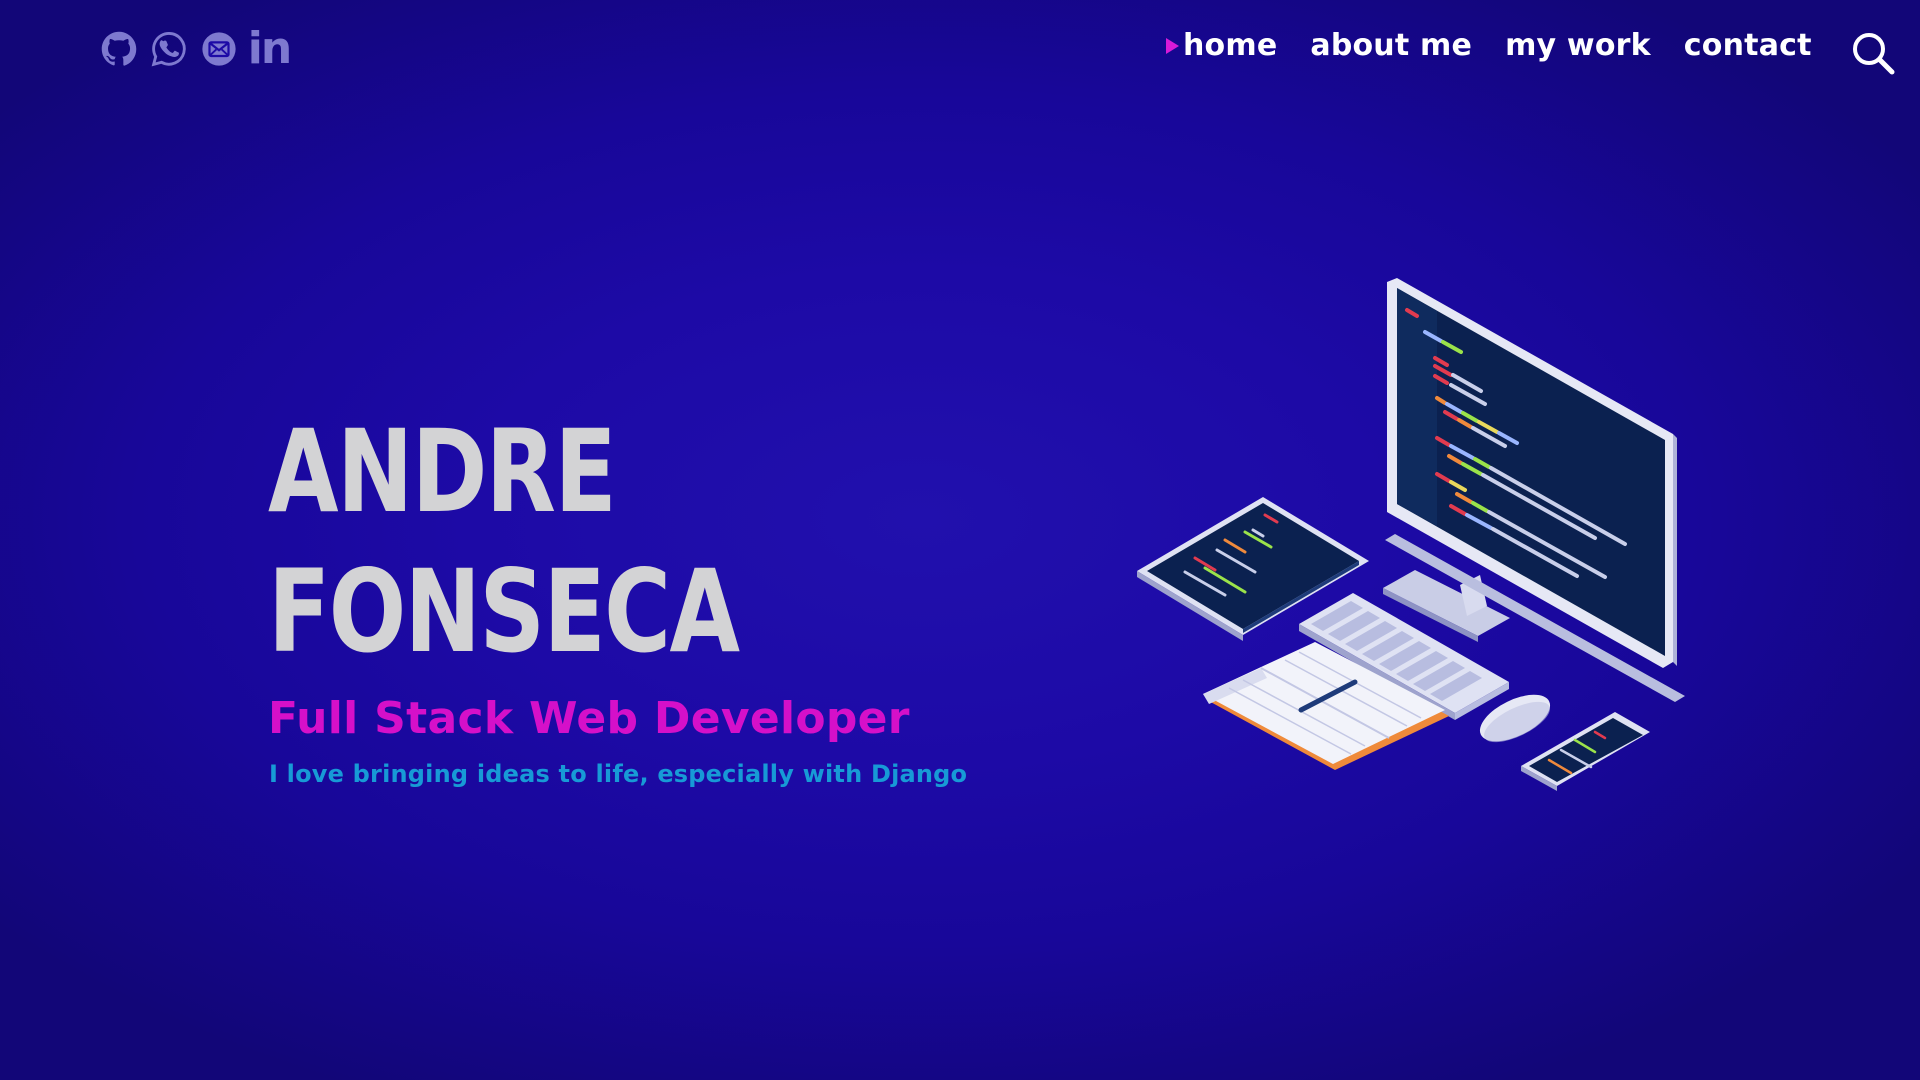  I want to click on nav-item-about-me-label: about me, so click(1391, 45).